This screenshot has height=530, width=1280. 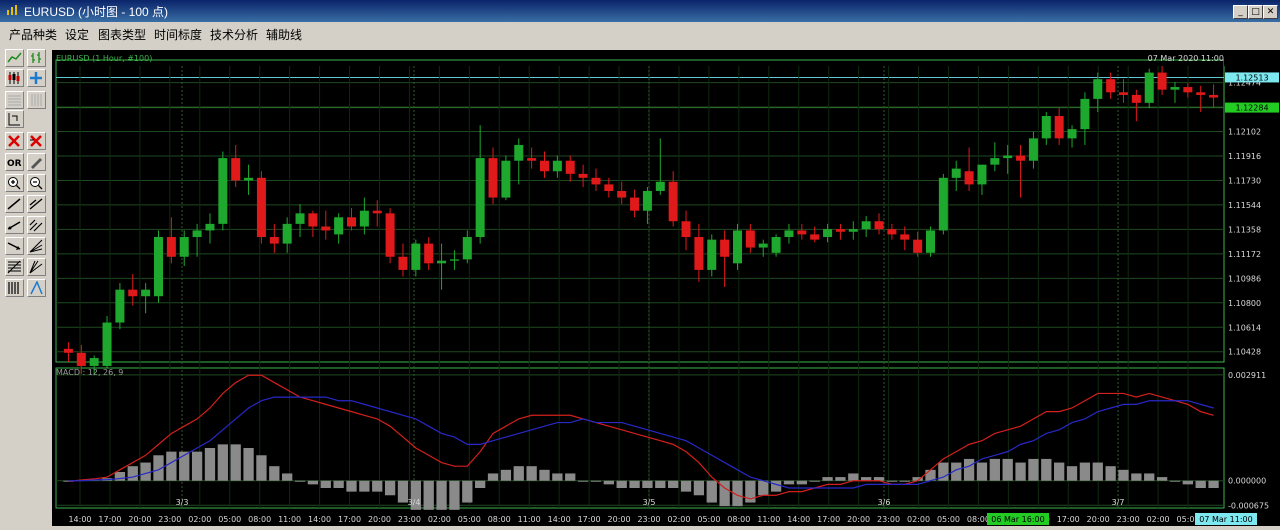 I want to click on menu-settings: 设定, so click(x=77, y=34).